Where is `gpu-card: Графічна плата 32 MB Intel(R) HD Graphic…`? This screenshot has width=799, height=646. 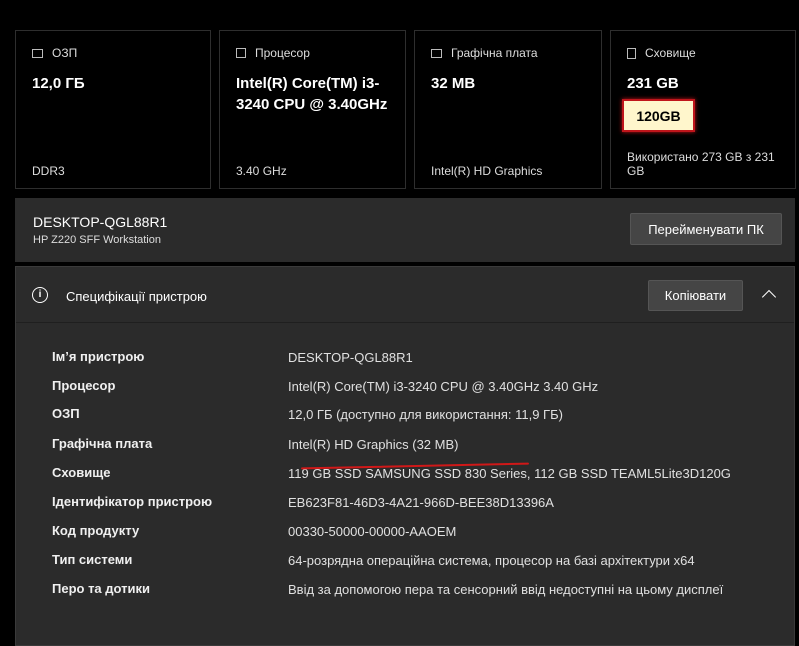
gpu-card: Графічна плата 32 MB Intel(R) HD Graphic… is located at coordinates (508, 109).